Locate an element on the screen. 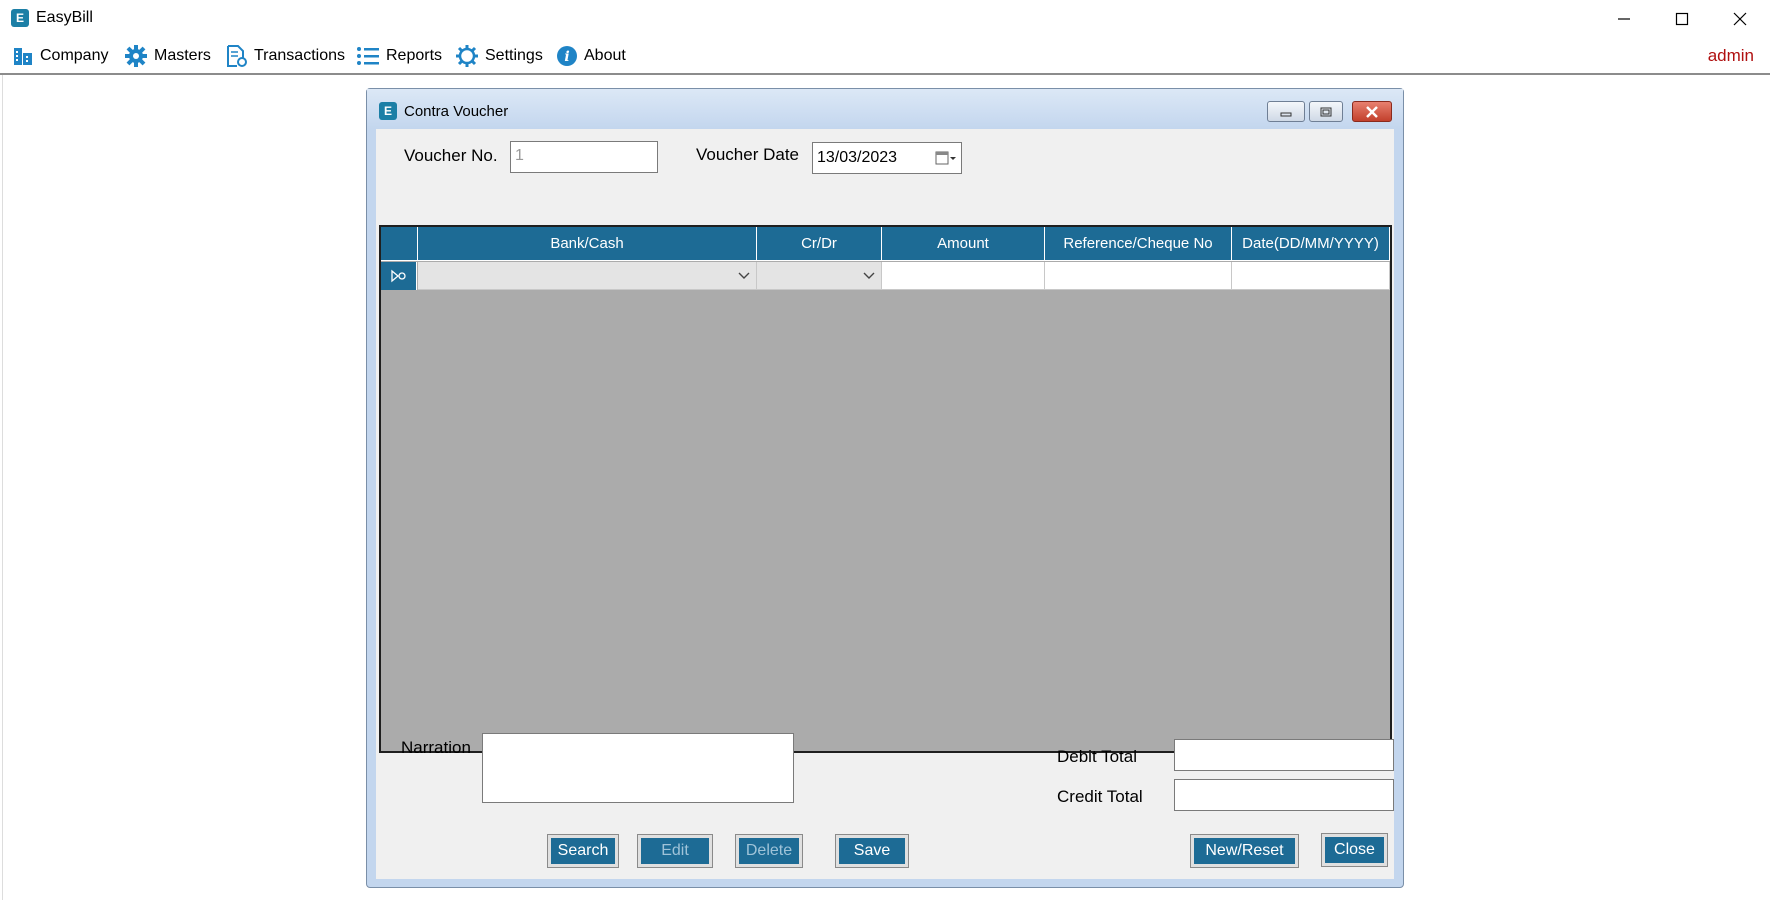 The width and height of the screenshot is (1770, 900). edit-button: Edit is located at coordinates (675, 851).